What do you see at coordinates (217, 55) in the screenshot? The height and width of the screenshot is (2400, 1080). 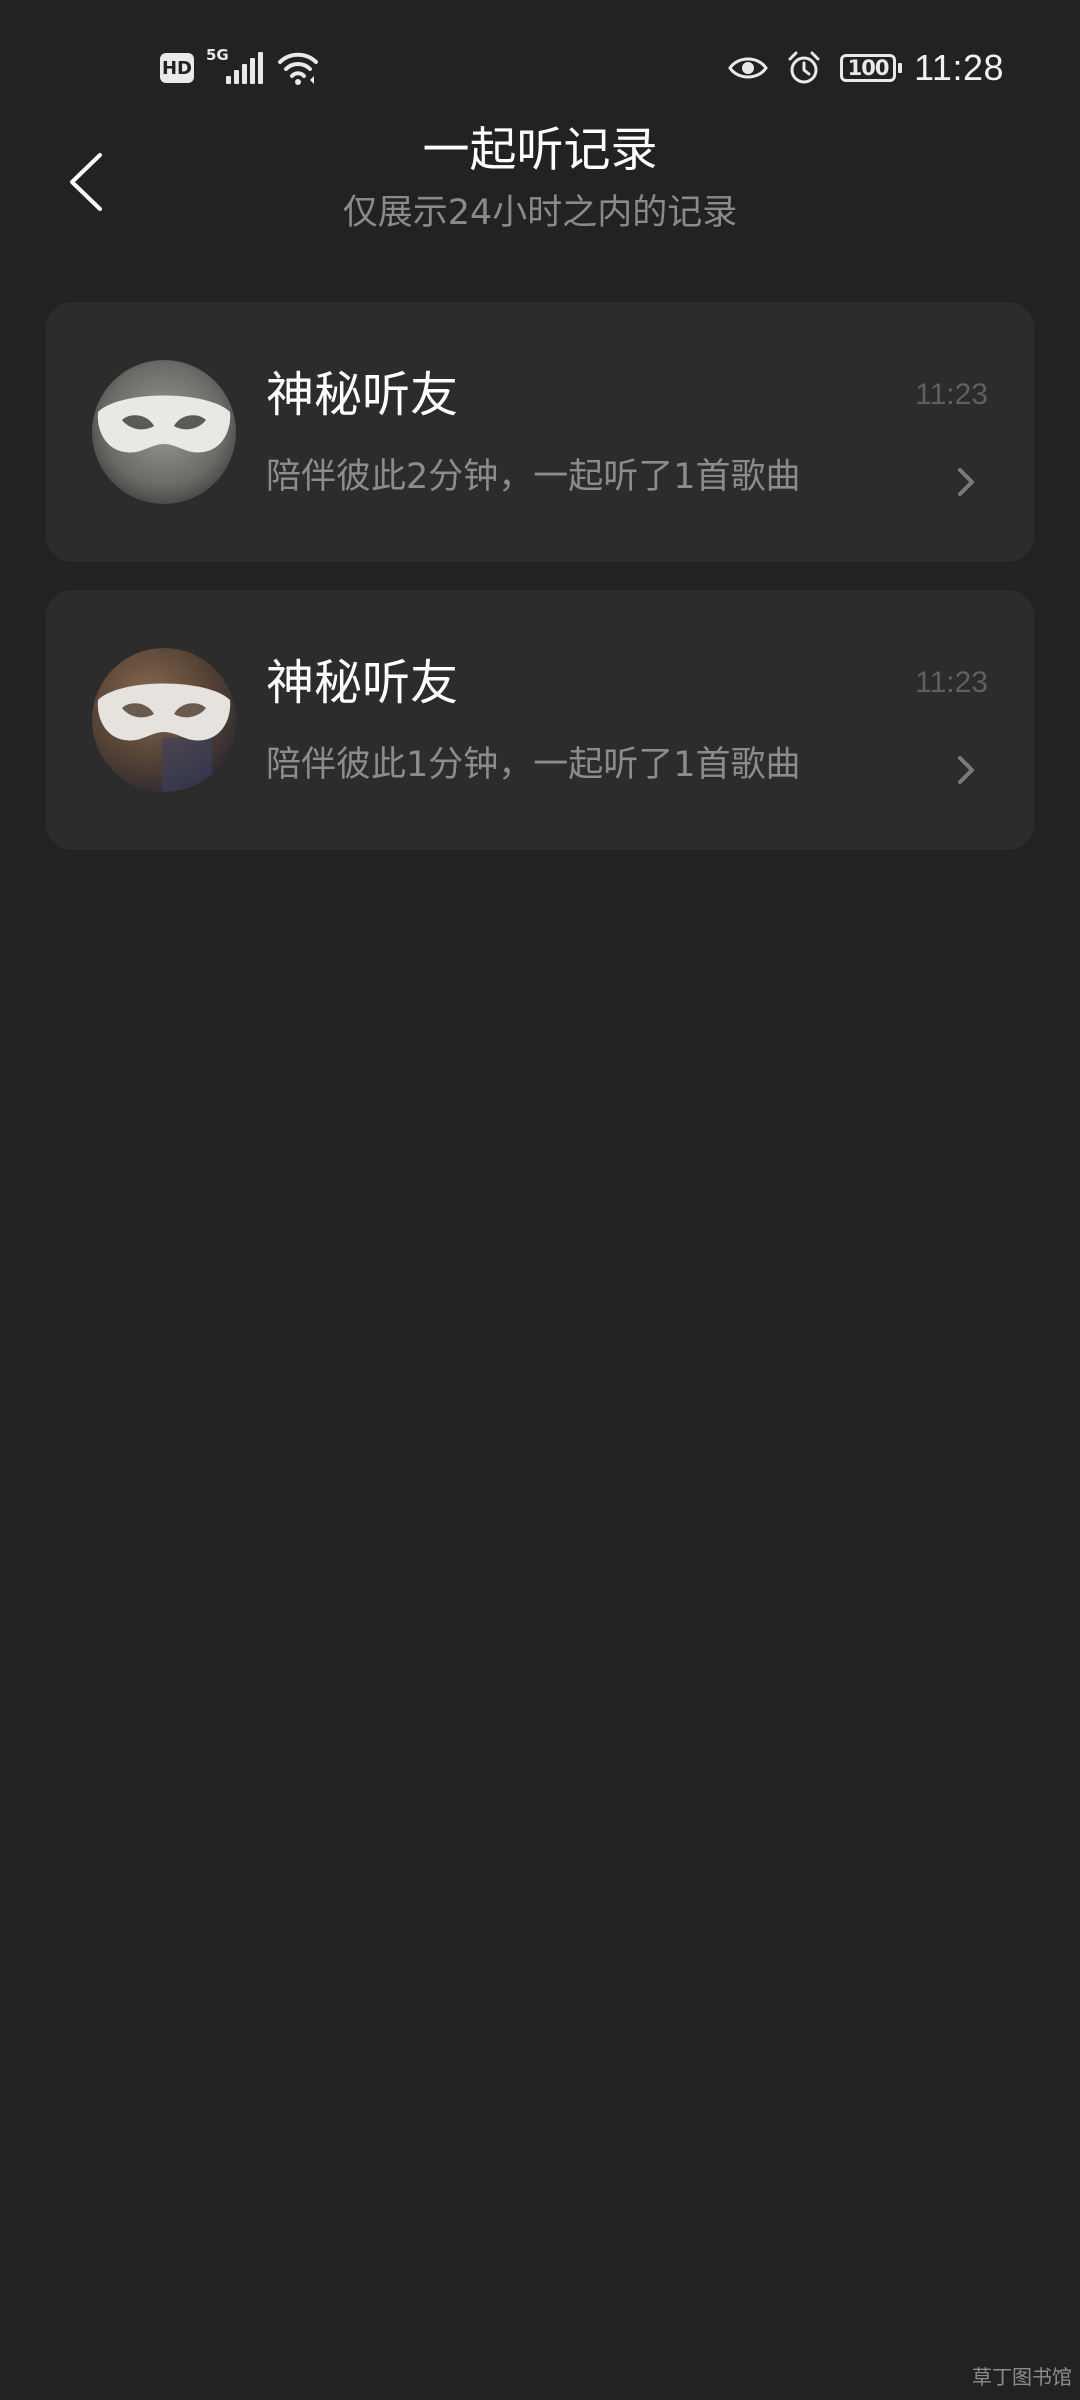 I see `network-type-label: 5G` at bounding box center [217, 55].